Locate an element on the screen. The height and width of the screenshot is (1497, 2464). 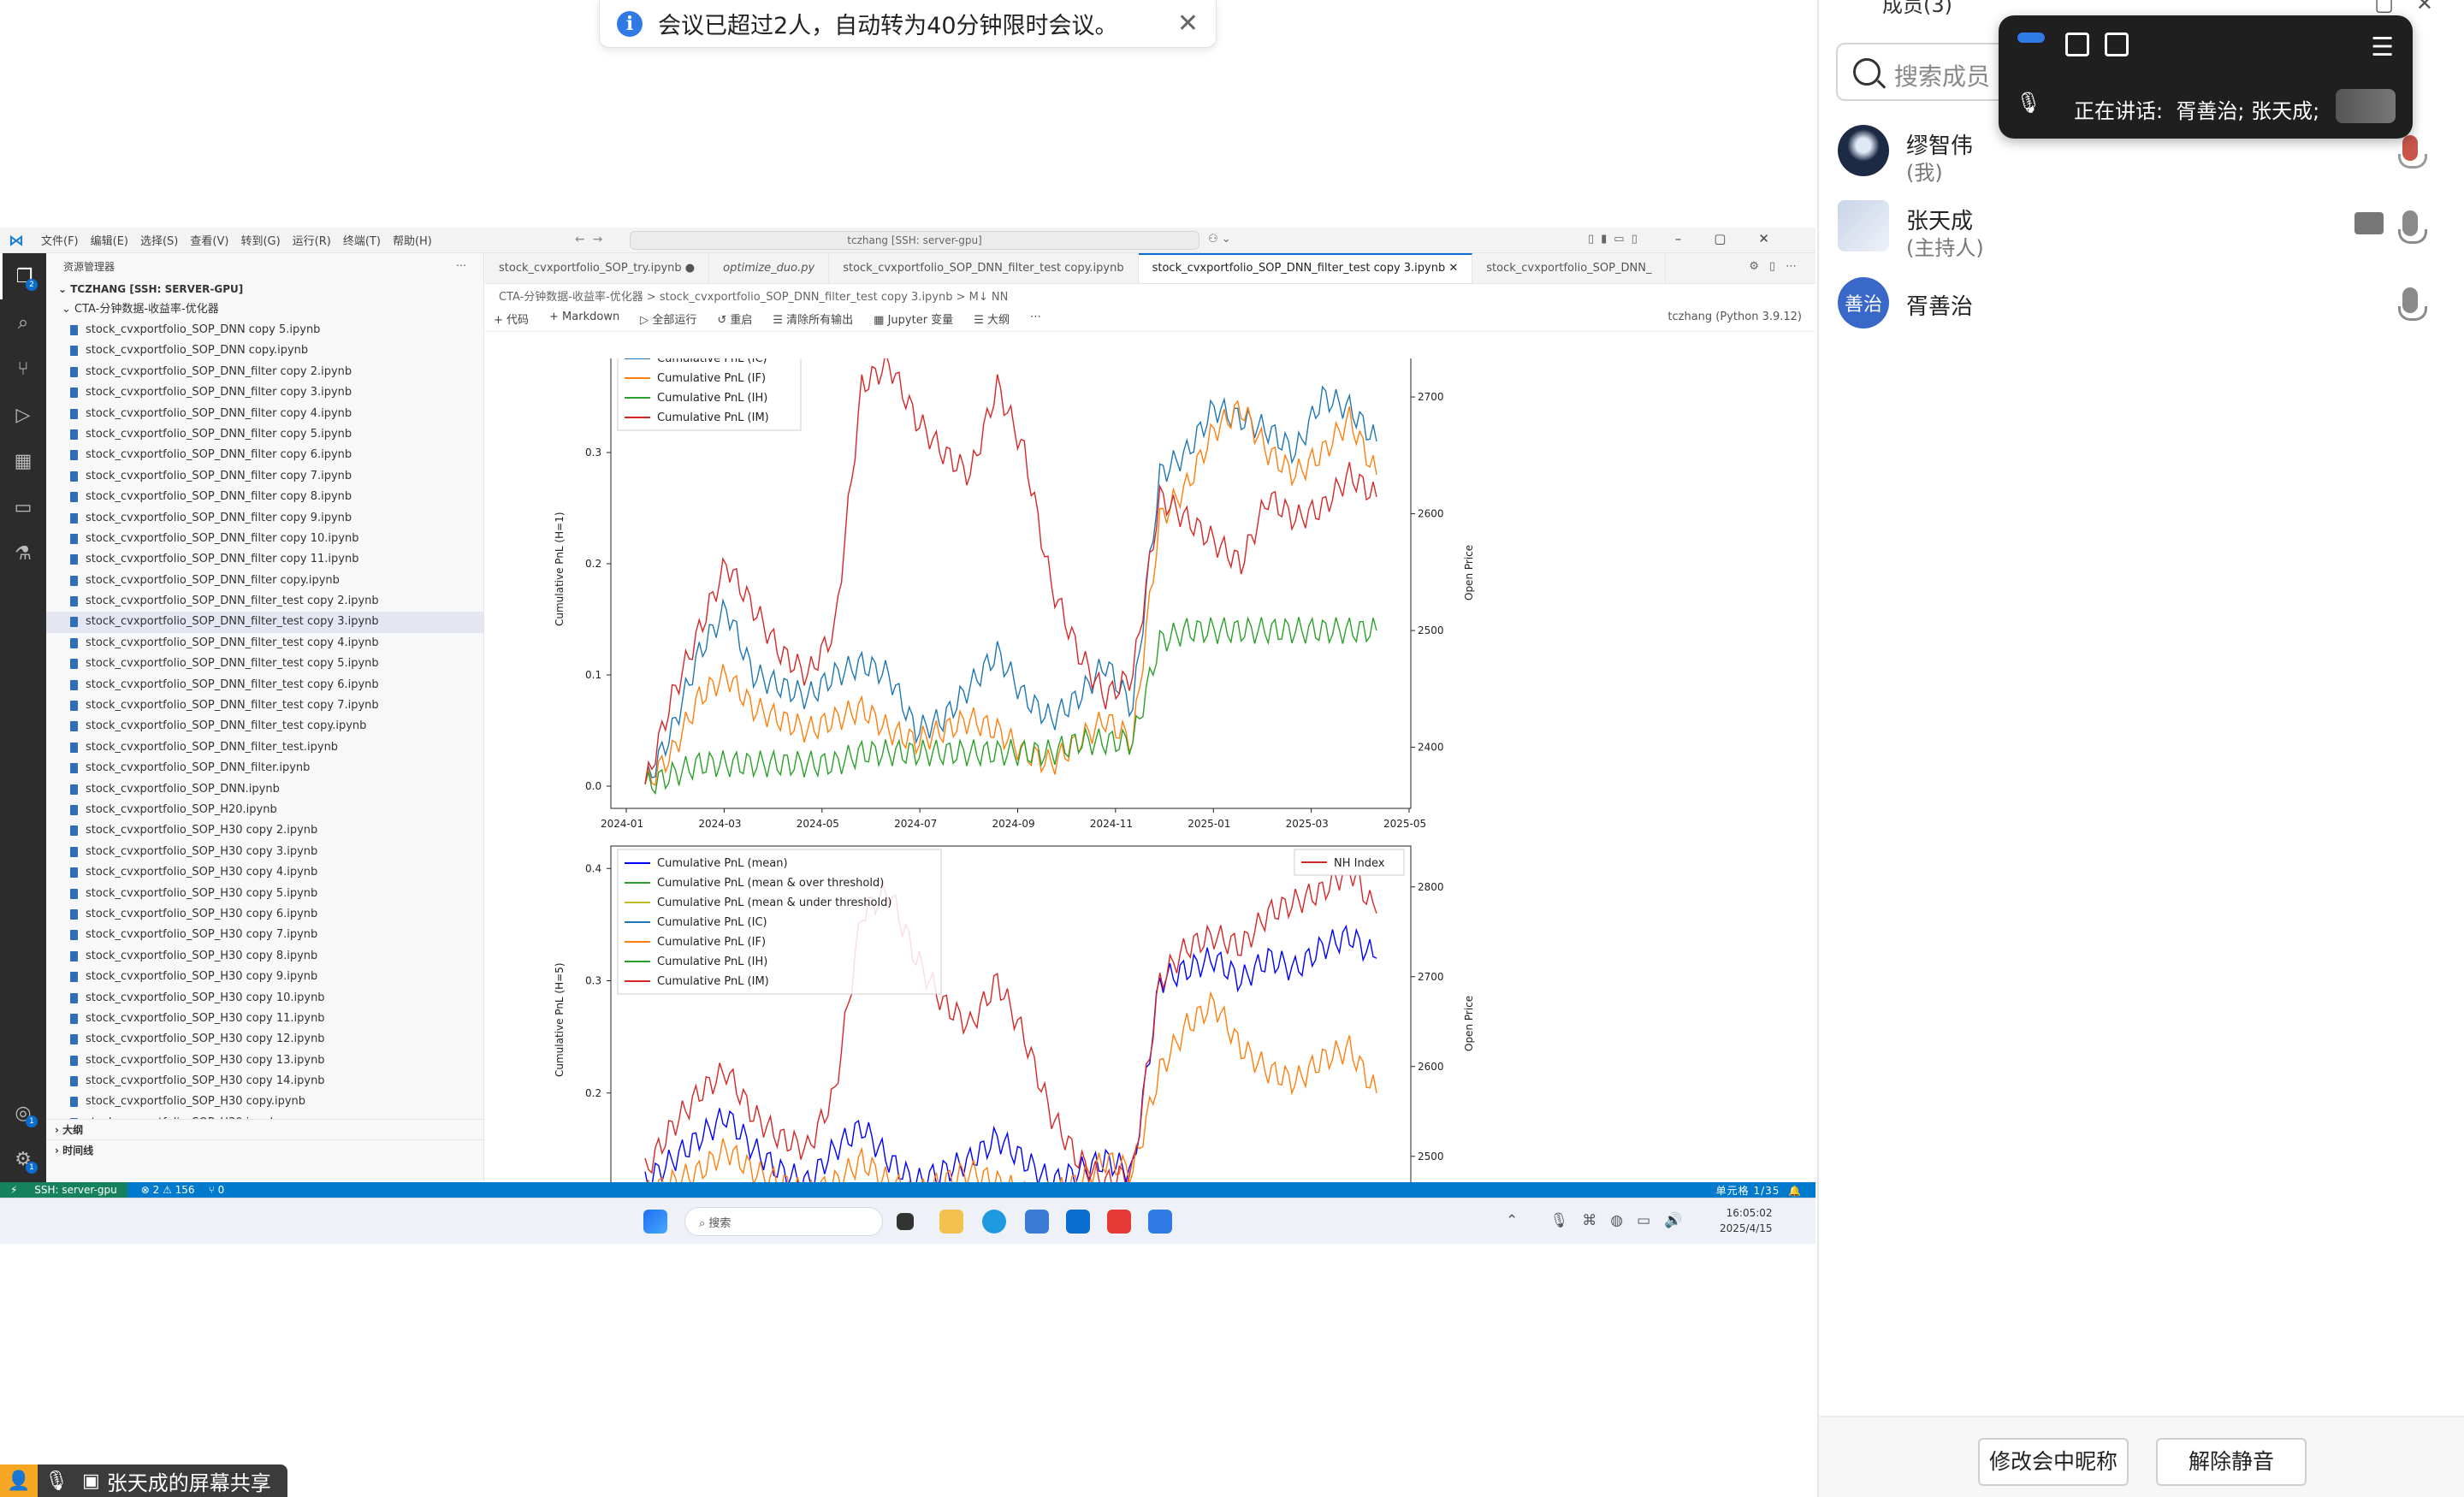
menu-item: 终端(T) is located at coordinates (362, 241).